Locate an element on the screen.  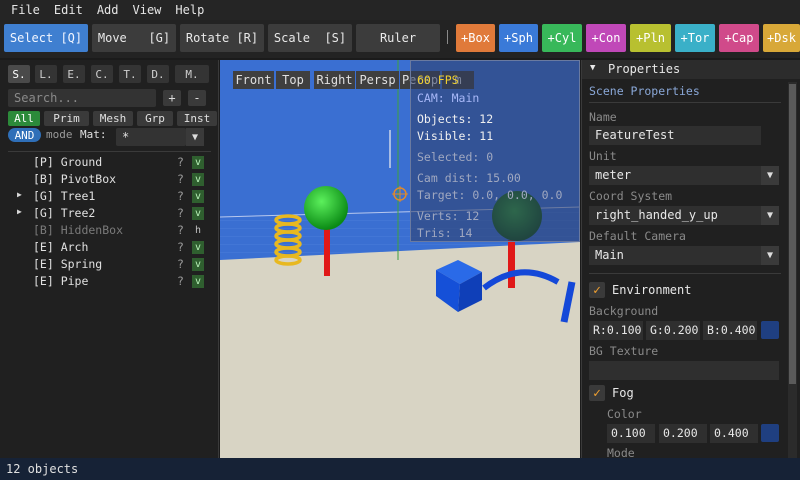
menu-file: File is located at coordinates (25, 10).